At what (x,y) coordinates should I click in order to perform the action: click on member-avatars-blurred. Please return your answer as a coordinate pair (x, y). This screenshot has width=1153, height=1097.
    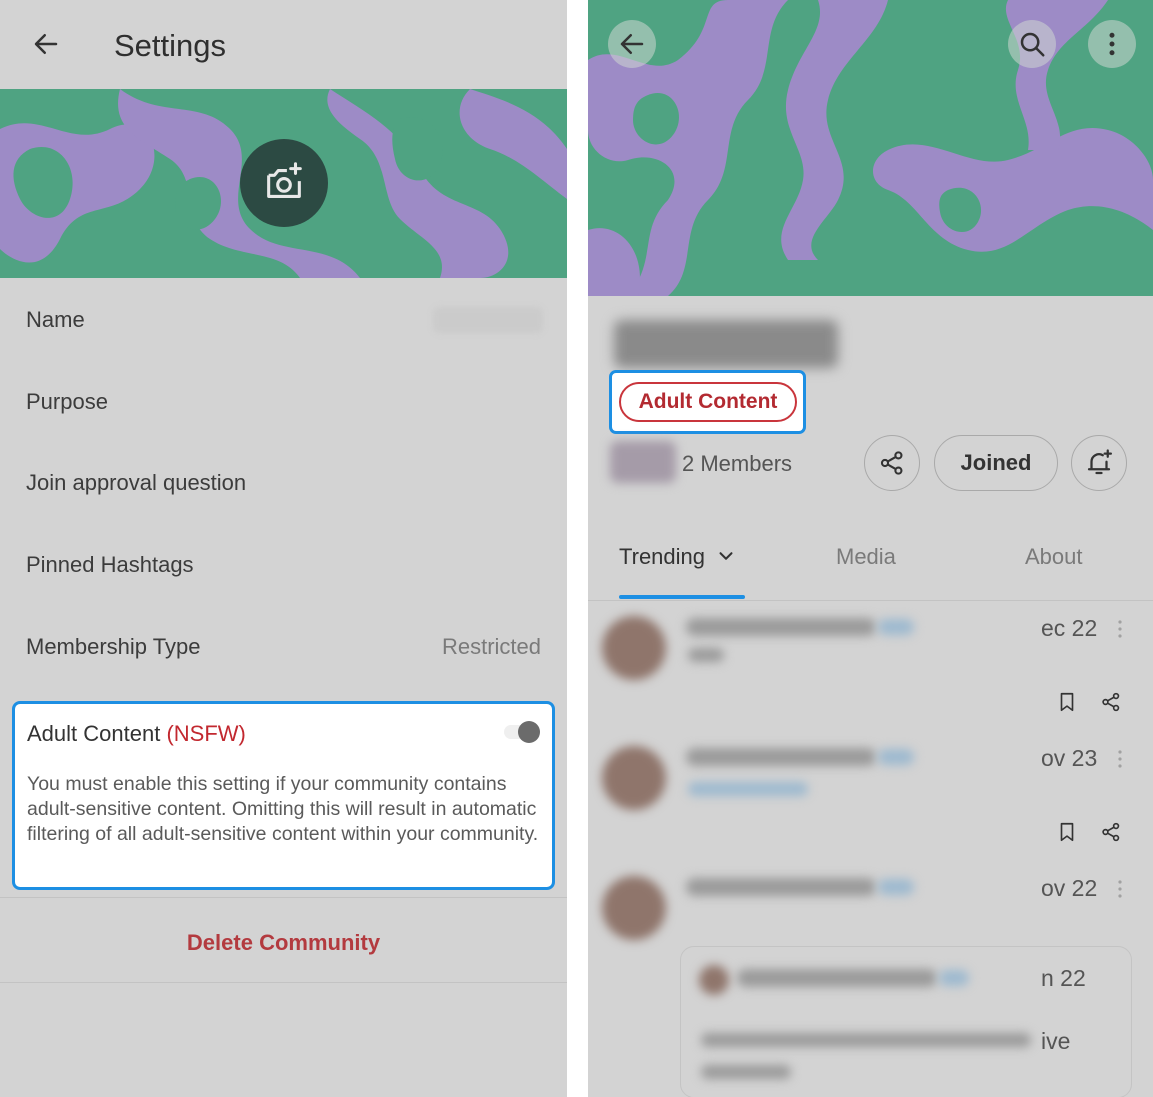
    Looking at the image, I should click on (643, 462).